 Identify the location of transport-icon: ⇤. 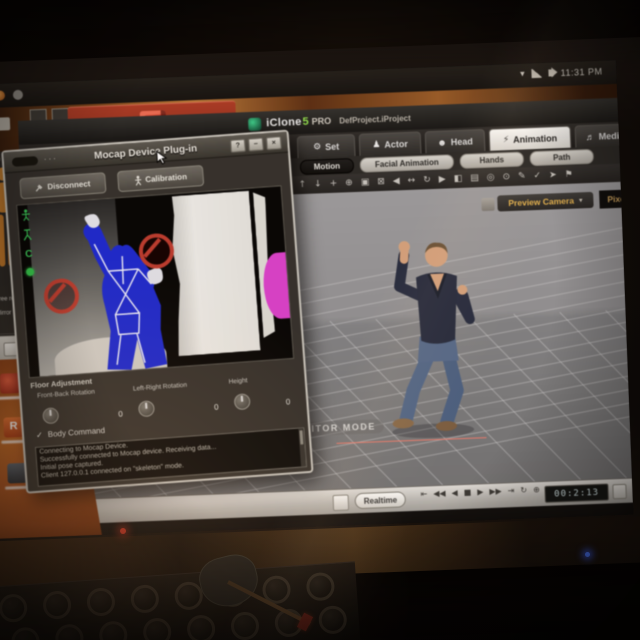
(423, 493).